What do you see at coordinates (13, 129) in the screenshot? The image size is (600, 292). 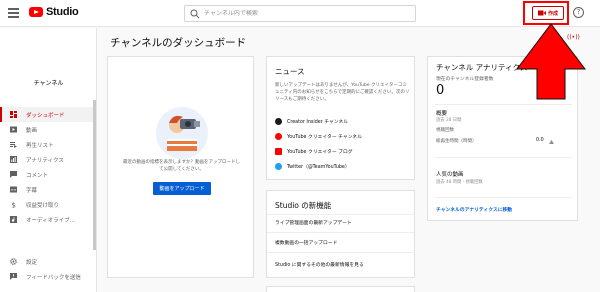 I see `video-icon` at bounding box center [13, 129].